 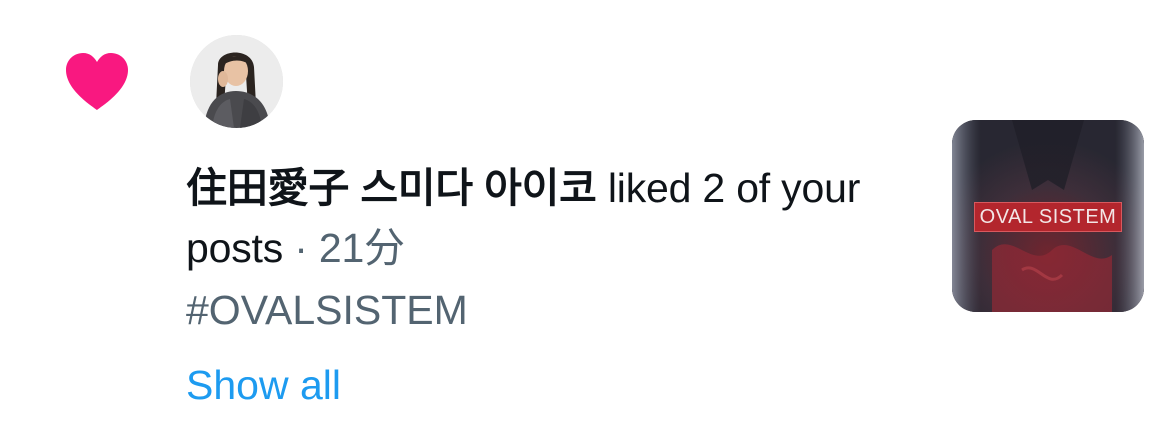 I want to click on post-hashtag: #OVALSISTEM, so click(x=327, y=310).